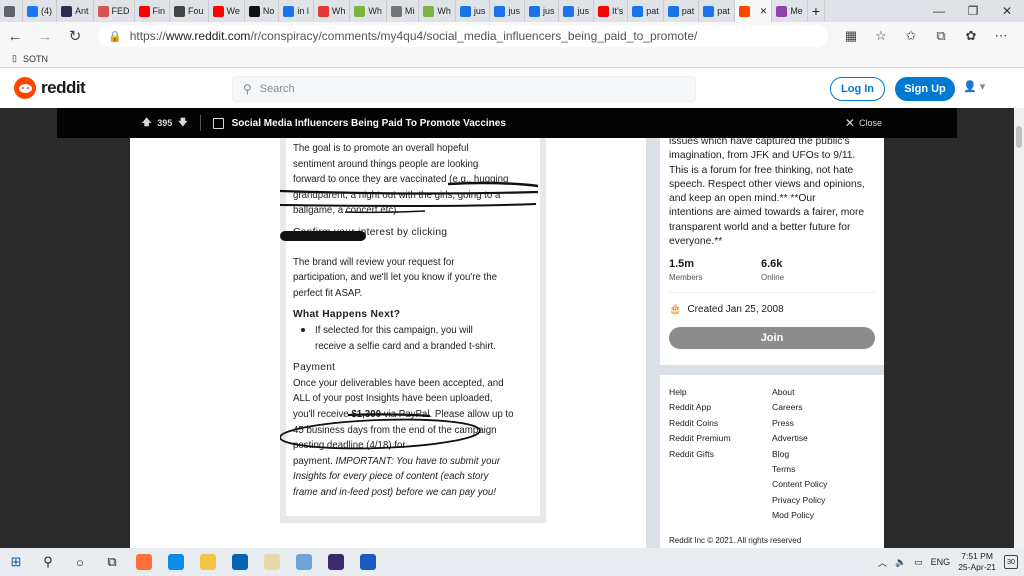  What do you see at coordinates (464, 89) in the screenshot?
I see `search-input: ⚲ Search` at bounding box center [464, 89].